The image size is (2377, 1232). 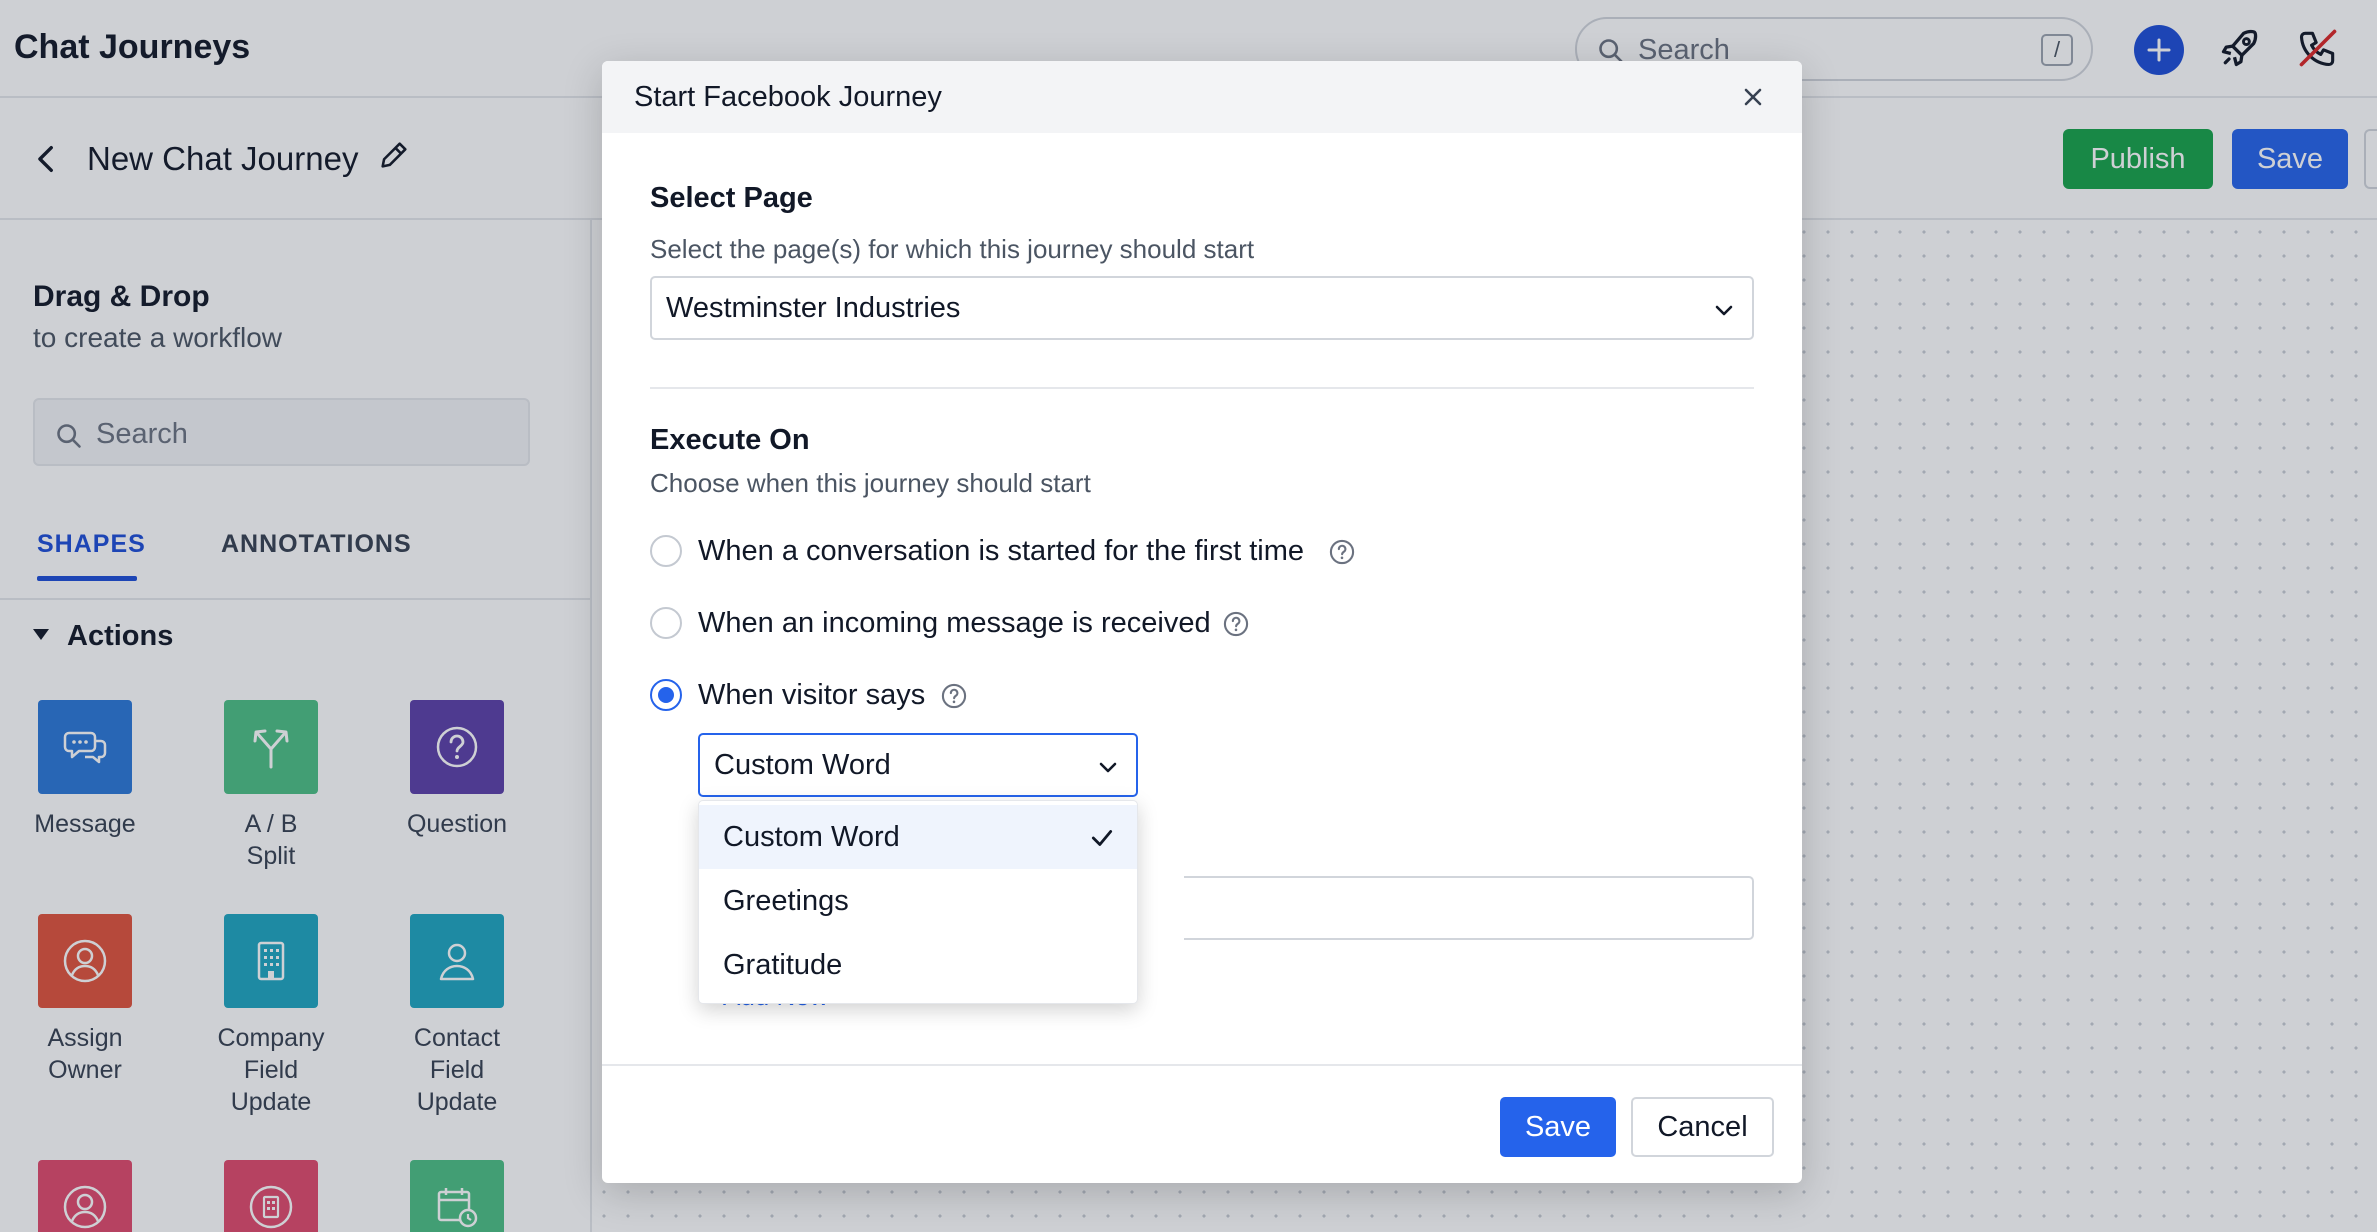 What do you see at coordinates (788, 97) in the screenshot?
I see `modal-title: Start Facebook Journey` at bounding box center [788, 97].